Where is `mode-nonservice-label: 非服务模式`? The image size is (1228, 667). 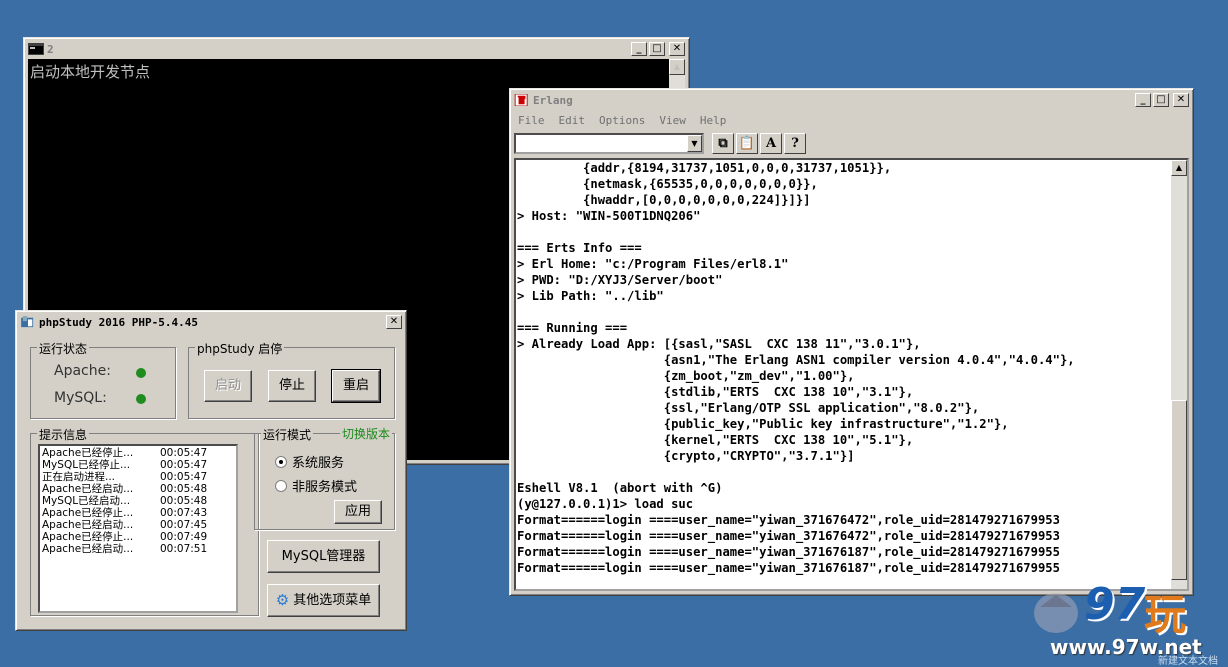 mode-nonservice-label: 非服务模式 is located at coordinates (325, 487).